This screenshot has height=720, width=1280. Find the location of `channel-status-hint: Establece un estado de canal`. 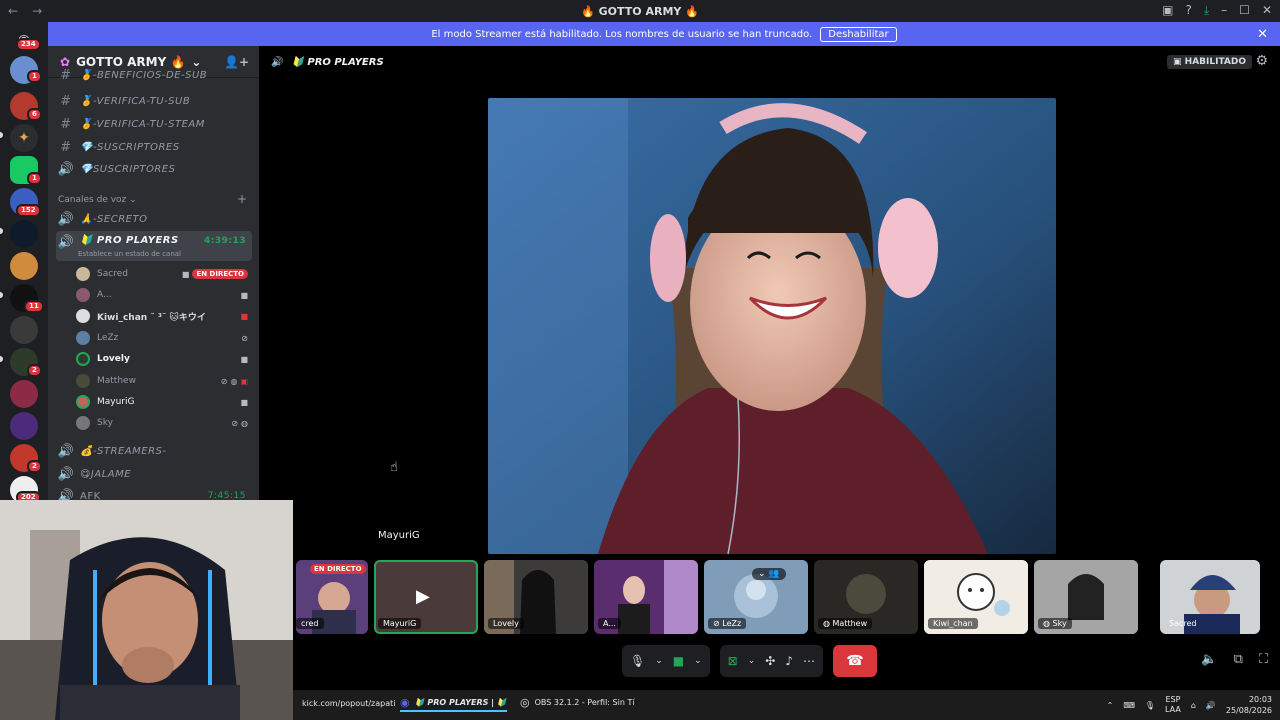

channel-status-hint: Establece un estado de canal is located at coordinates (129, 254).